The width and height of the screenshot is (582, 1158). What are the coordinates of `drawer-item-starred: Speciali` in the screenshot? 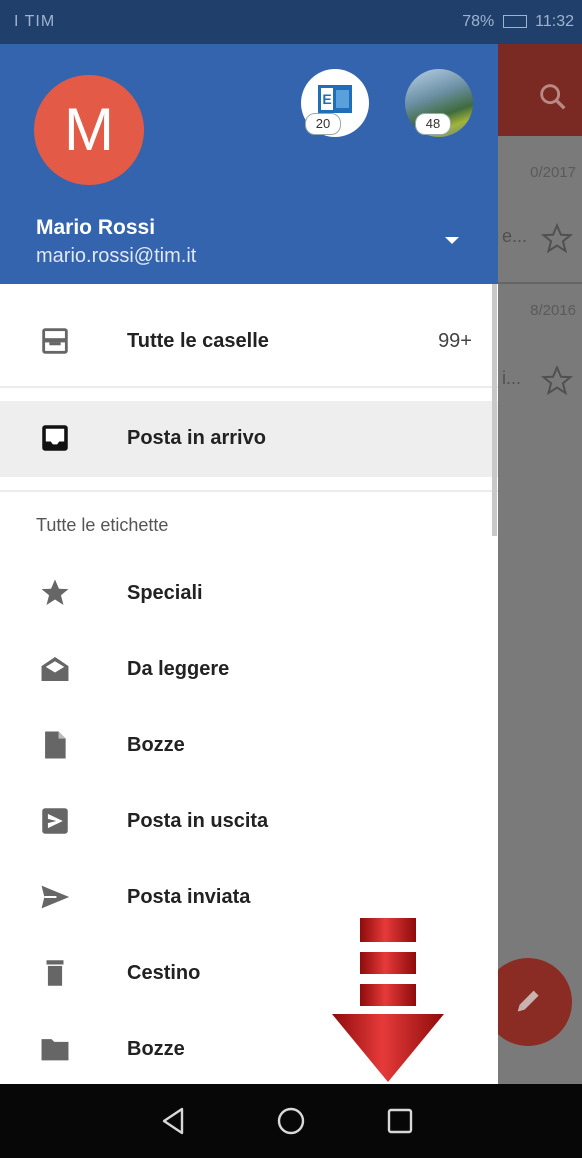 It's located at (249, 594).